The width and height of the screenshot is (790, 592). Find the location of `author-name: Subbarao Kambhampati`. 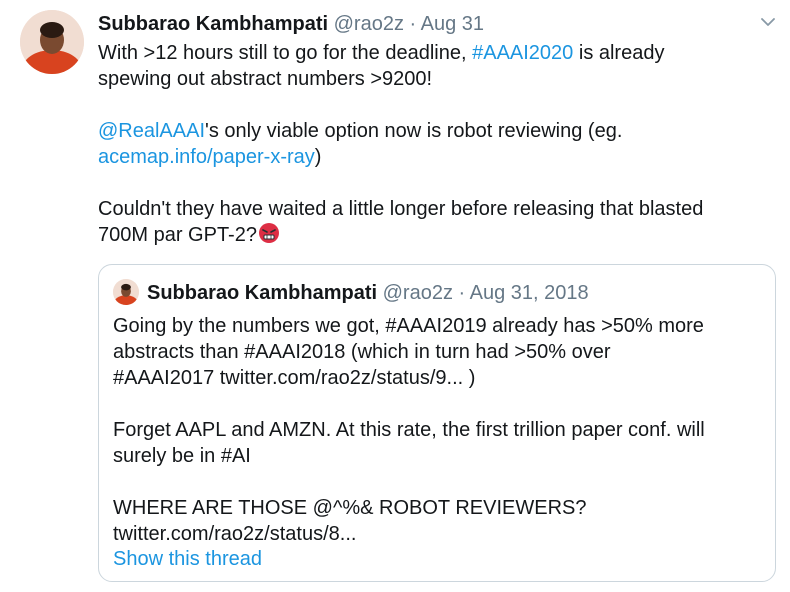

author-name: Subbarao Kambhampati is located at coordinates (213, 24).